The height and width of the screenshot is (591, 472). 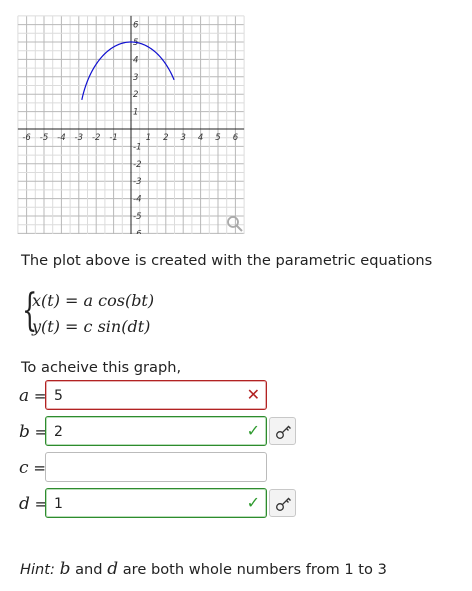 I want to click on magnifier-handle, so click(x=239, y=228).